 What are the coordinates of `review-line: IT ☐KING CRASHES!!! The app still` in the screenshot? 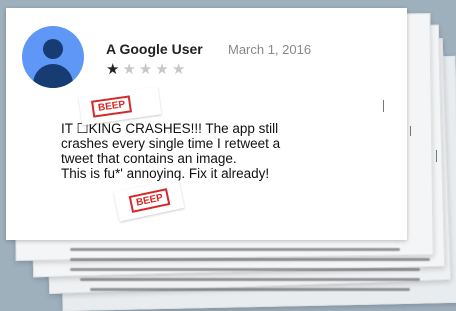 It's located at (170, 128).